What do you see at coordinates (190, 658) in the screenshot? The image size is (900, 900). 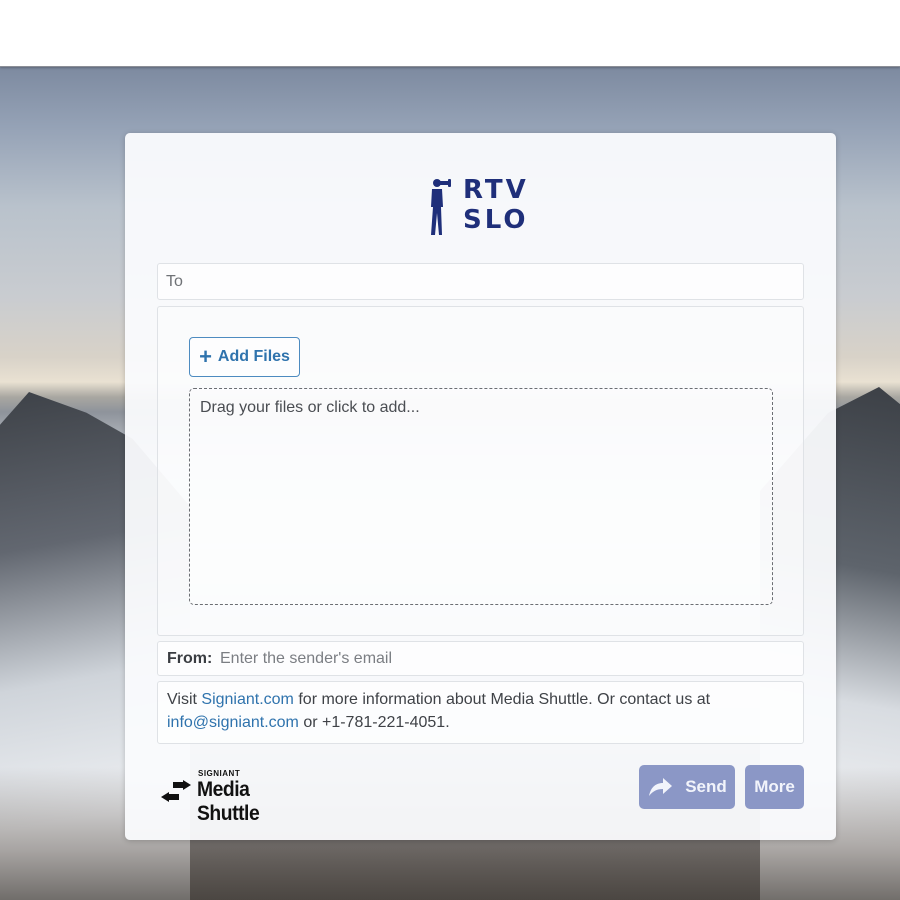 I see `from-label: From:` at bounding box center [190, 658].